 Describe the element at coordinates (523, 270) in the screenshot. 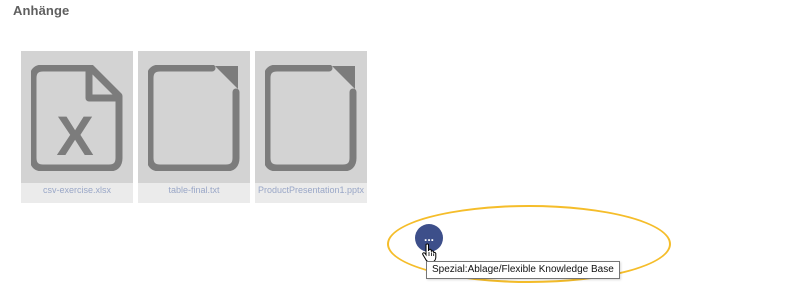

I see `tooltip: Spezial:Ablage/Flexible Knowledge Base` at that location.